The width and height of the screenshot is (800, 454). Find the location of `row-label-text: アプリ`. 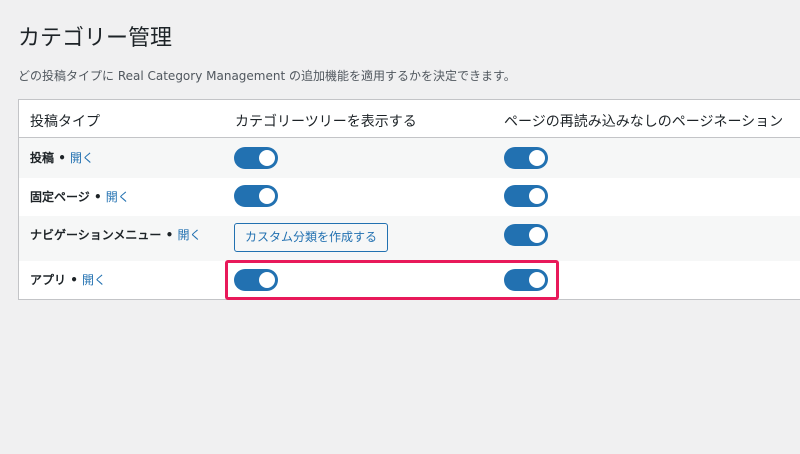

row-label-text: アプリ is located at coordinates (48, 280).